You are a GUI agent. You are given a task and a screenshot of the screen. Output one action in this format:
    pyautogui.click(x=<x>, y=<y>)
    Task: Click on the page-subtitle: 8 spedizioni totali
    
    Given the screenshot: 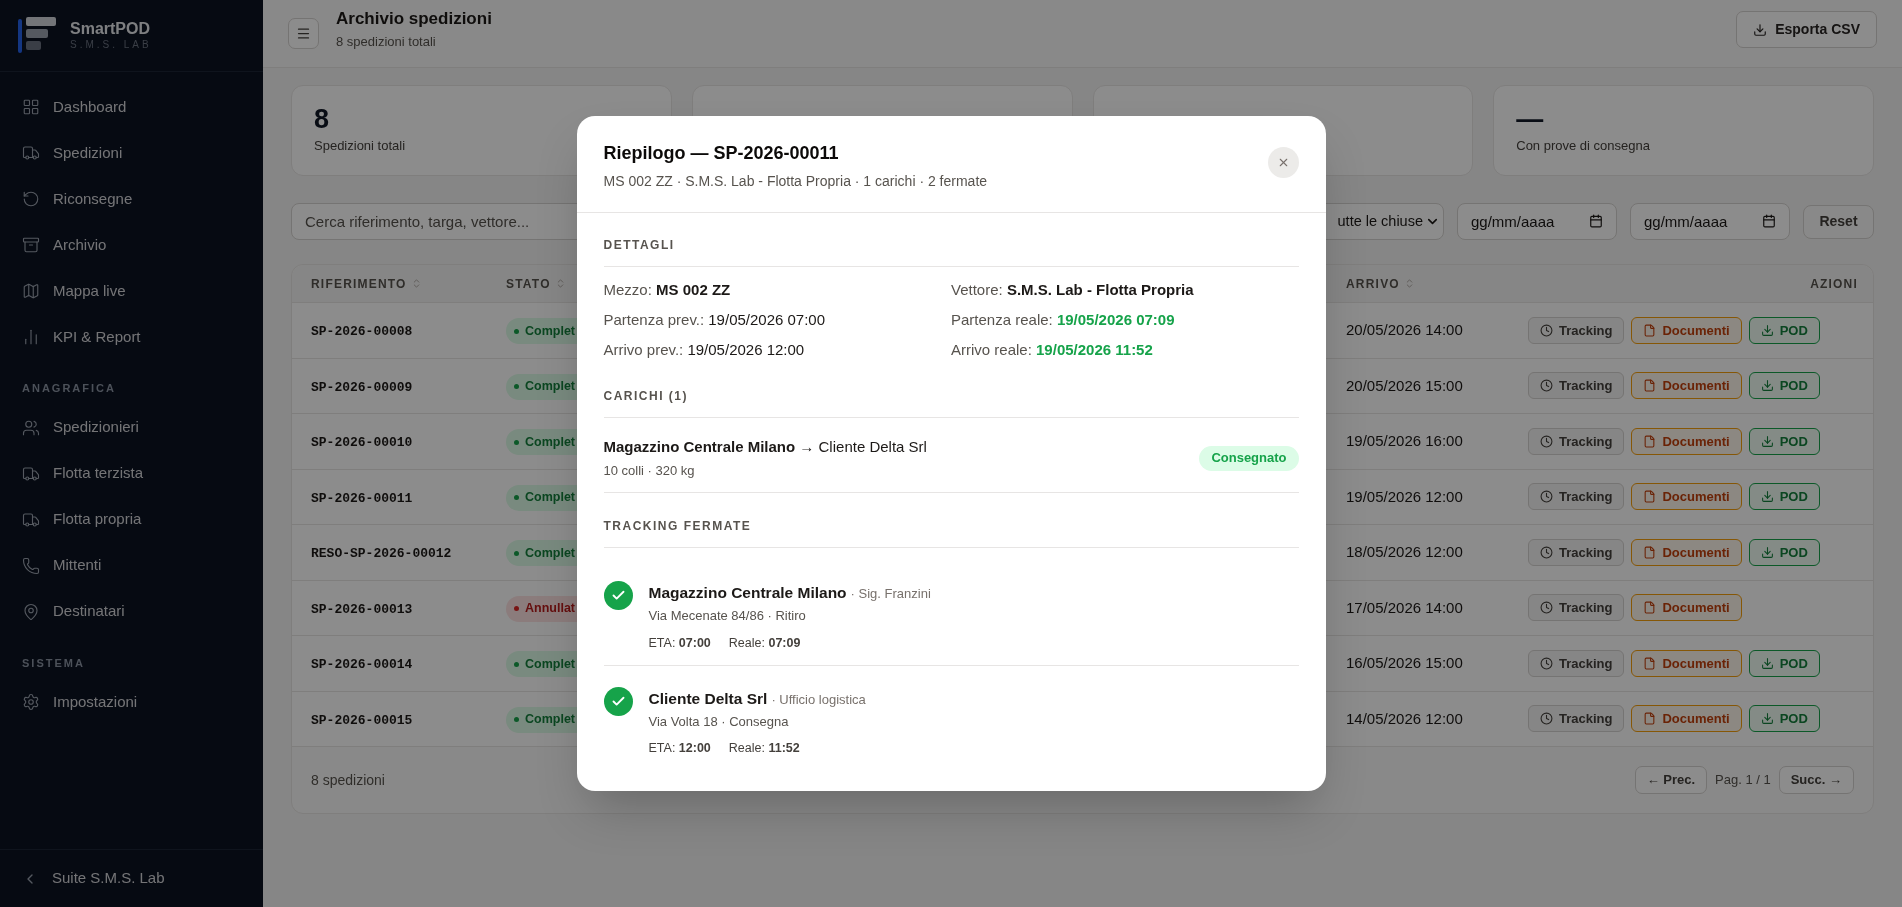 What is the action you would take?
    pyautogui.click(x=386, y=41)
    